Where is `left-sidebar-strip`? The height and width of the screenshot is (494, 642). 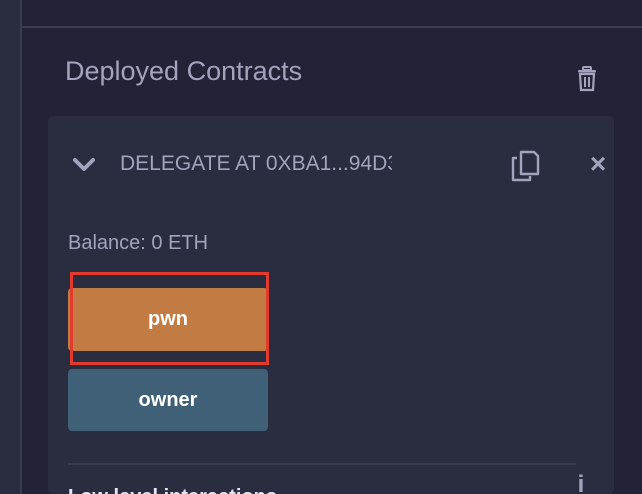
left-sidebar-strip is located at coordinates (10, 247).